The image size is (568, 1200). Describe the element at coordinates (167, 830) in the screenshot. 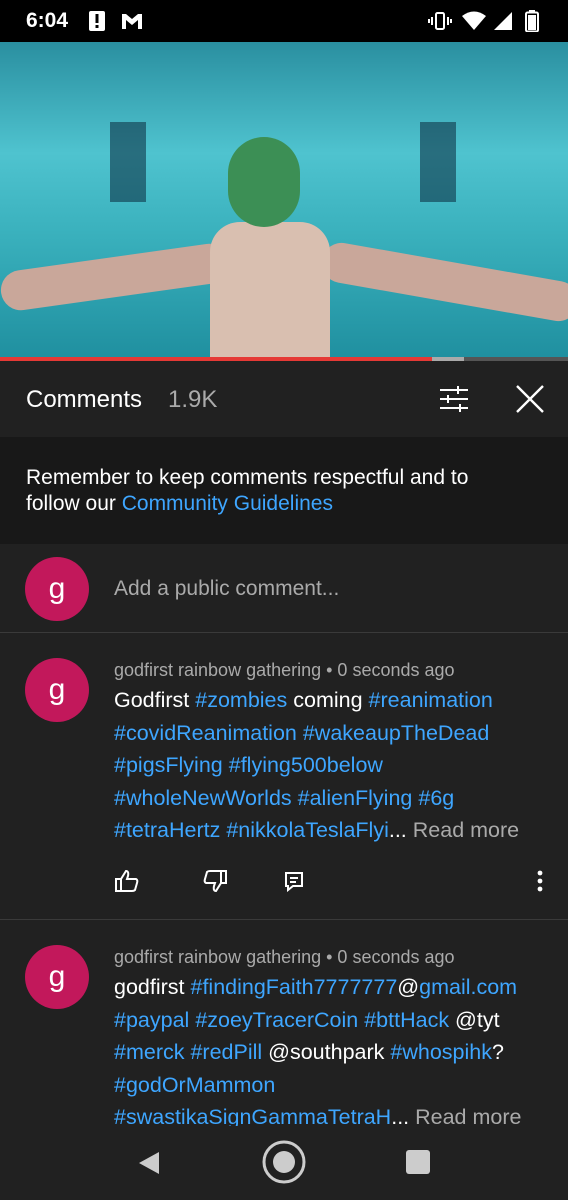

I see `hashtag-link: #tetraHertz` at that location.